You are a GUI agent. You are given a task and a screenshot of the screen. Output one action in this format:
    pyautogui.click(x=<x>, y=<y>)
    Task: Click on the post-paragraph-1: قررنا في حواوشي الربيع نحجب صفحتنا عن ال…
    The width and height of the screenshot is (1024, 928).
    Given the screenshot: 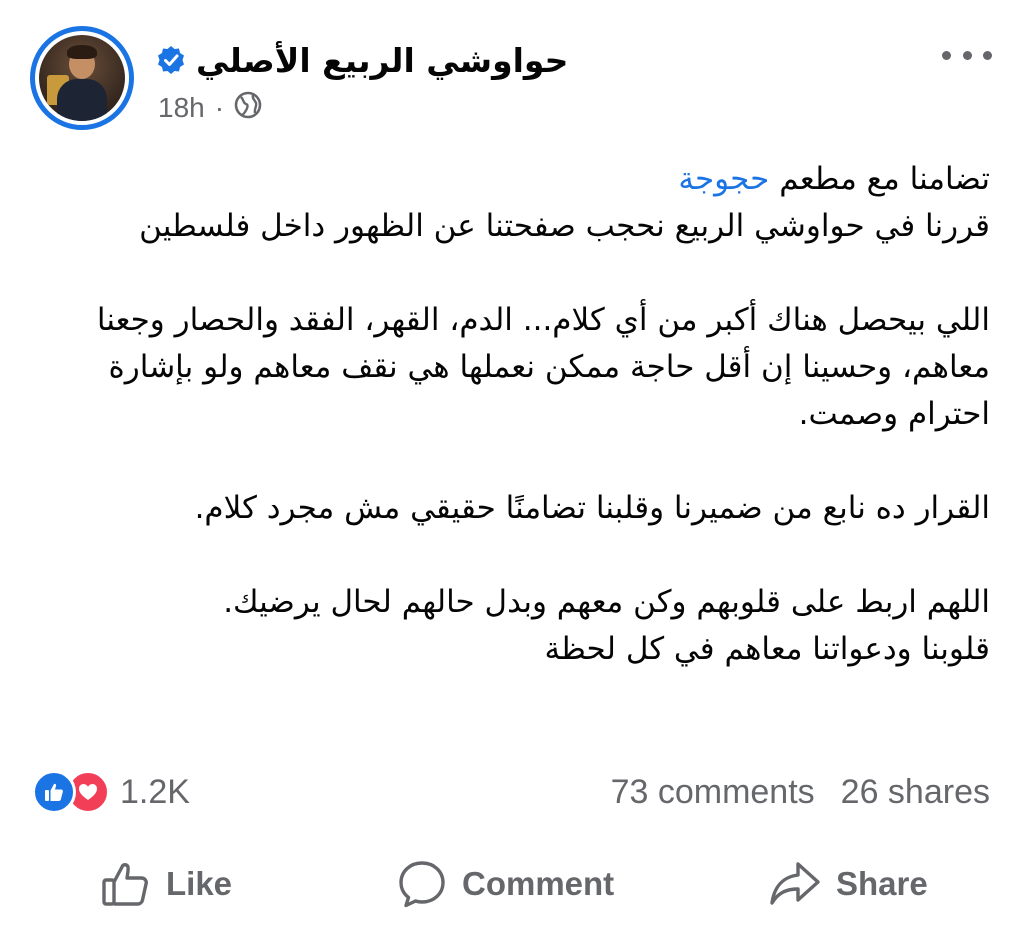 What is the action you would take?
    pyautogui.click(x=564, y=226)
    